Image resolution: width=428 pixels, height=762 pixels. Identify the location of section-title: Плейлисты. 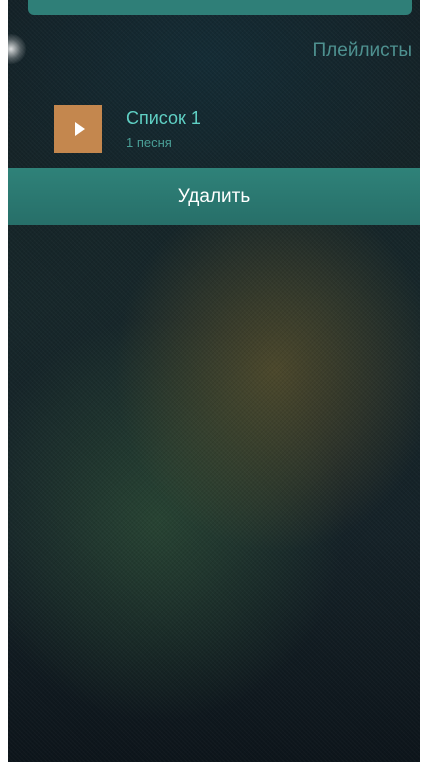
(362, 50).